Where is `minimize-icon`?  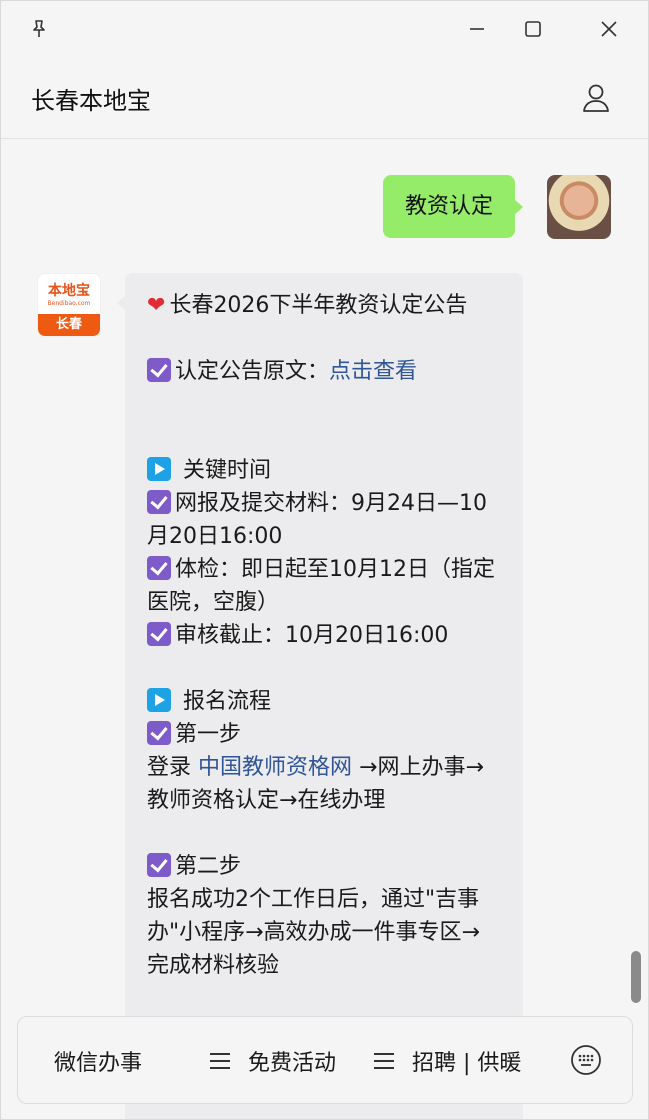 minimize-icon is located at coordinates (477, 29).